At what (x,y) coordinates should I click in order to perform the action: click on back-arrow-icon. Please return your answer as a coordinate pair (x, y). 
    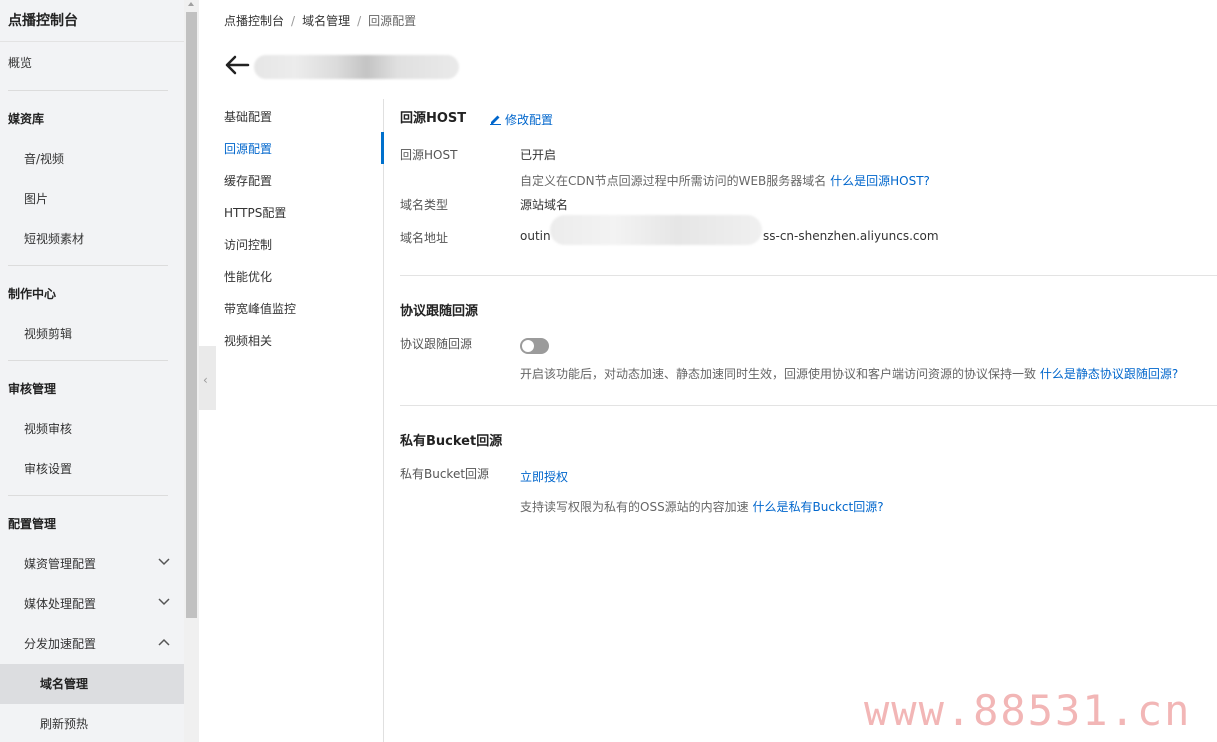
    Looking at the image, I should click on (237, 65).